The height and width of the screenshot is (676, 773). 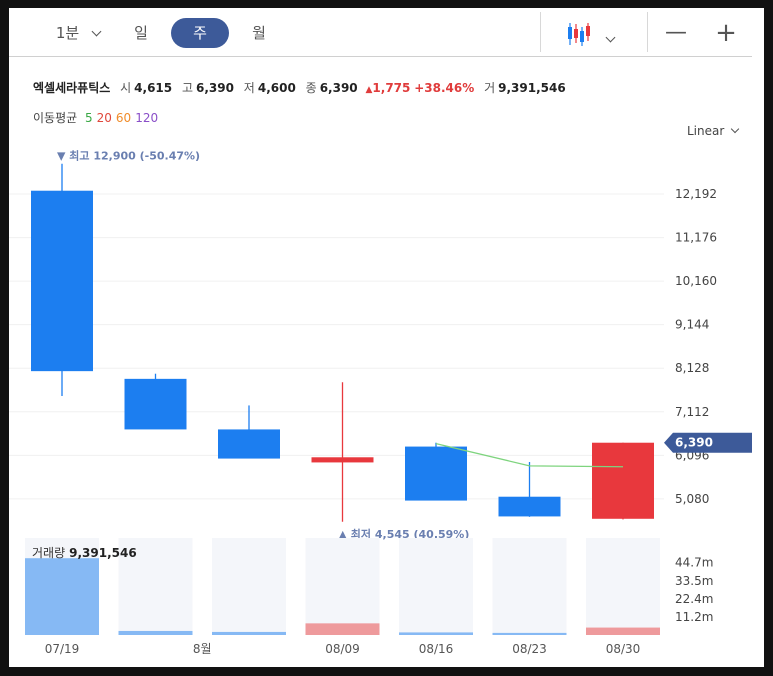 I want to click on x-axis-tick-label: 08/09, so click(x=342, y=649).